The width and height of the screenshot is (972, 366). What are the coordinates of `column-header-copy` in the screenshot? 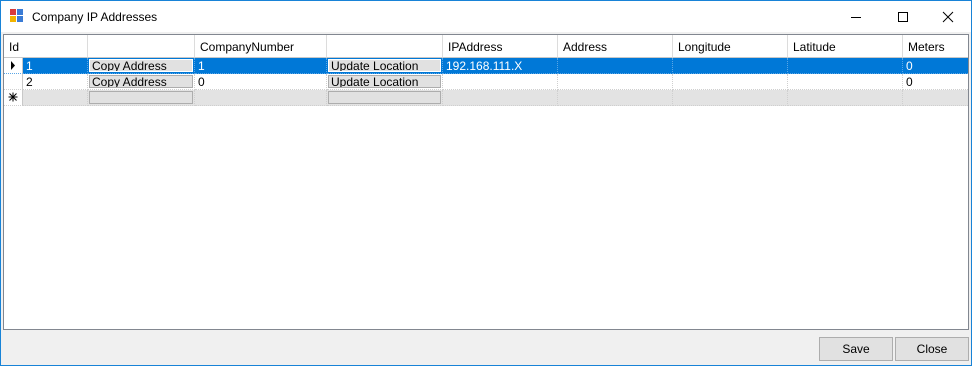 It's located at (141, 46).